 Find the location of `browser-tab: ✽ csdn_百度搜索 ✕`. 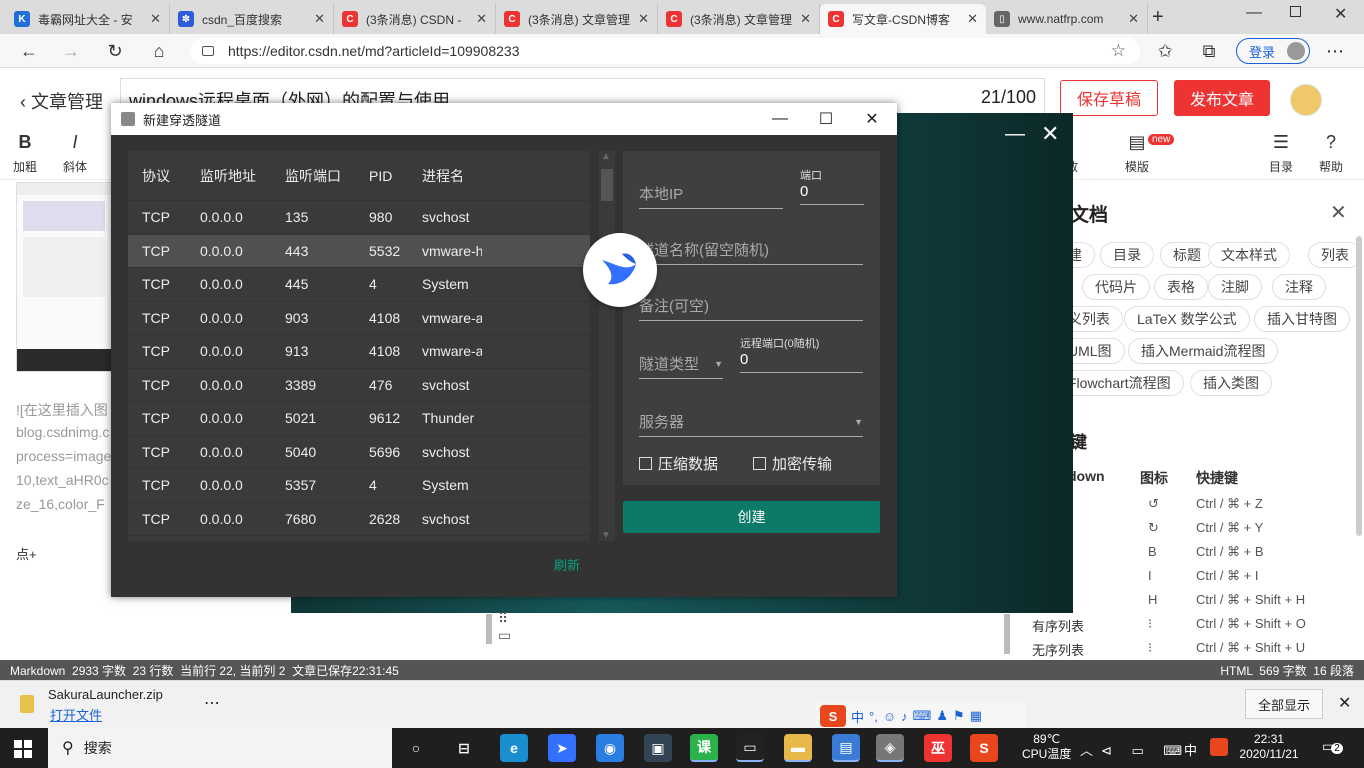

browser-tab: ✽ csdn_百度搜索 ✕ is located at coordinates (252, 19).